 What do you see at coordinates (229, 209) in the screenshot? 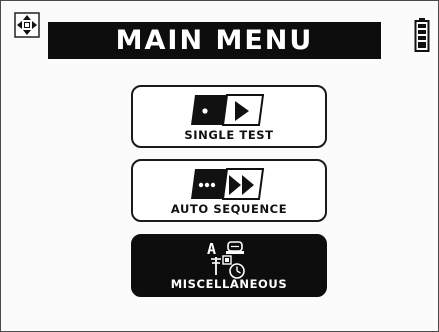
I see `auto-sequence-label: AUTO SEQUENCE` at bounding box center [229, 209].